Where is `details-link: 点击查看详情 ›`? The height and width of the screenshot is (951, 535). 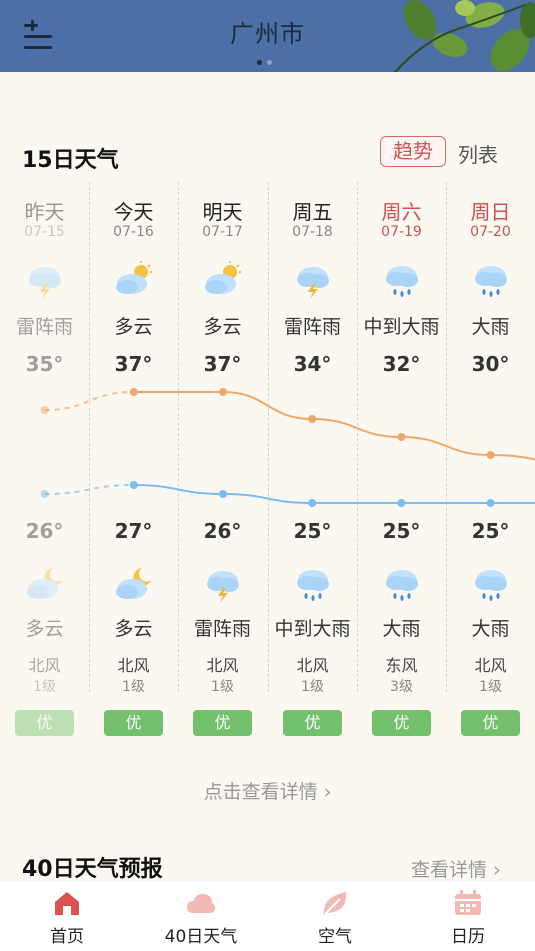
details-link: 点击查看详情 › is located at coordinates (267, 790).